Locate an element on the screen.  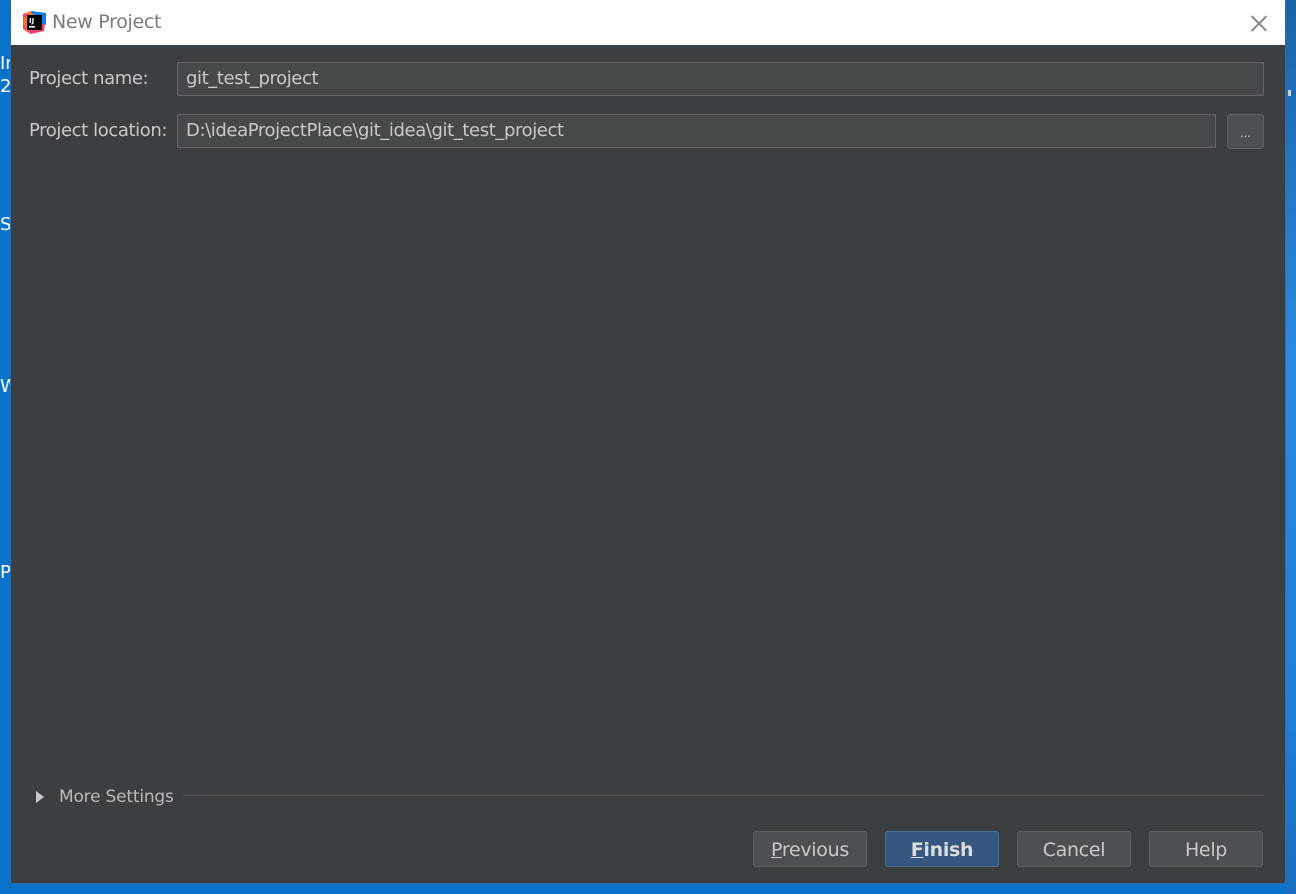
previous-mnemonic: P is located at coordinates (776, 850).